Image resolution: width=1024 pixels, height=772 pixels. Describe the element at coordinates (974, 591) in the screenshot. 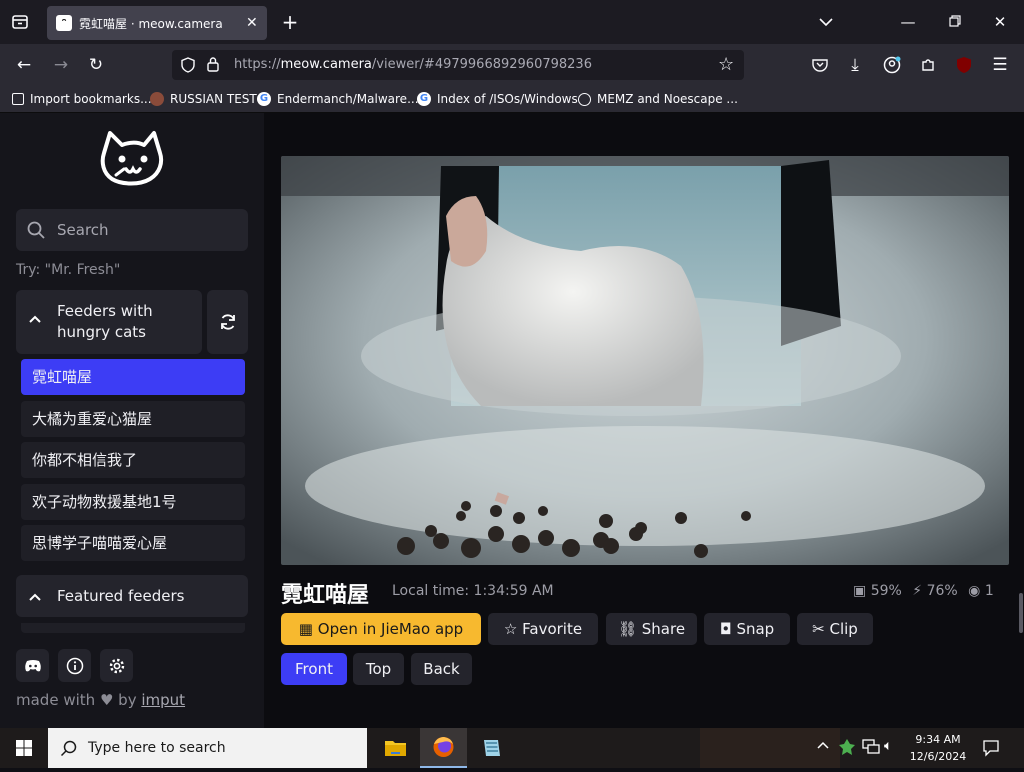

I see `eye-icon: ◉` at that location.